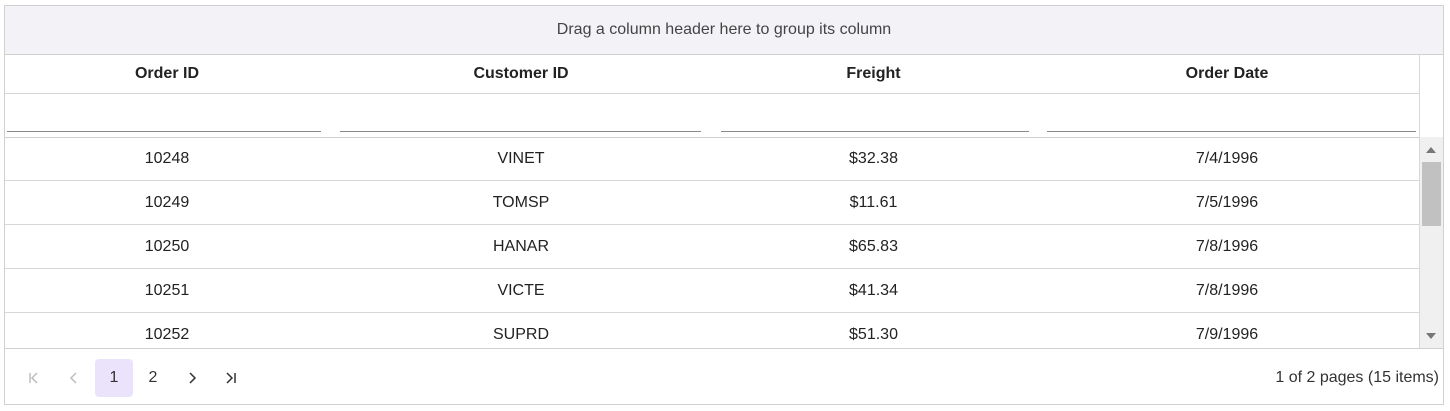 The height and width of the screenshot is (411, 1450). I want to click on next-page-icon, so click(193, 378).